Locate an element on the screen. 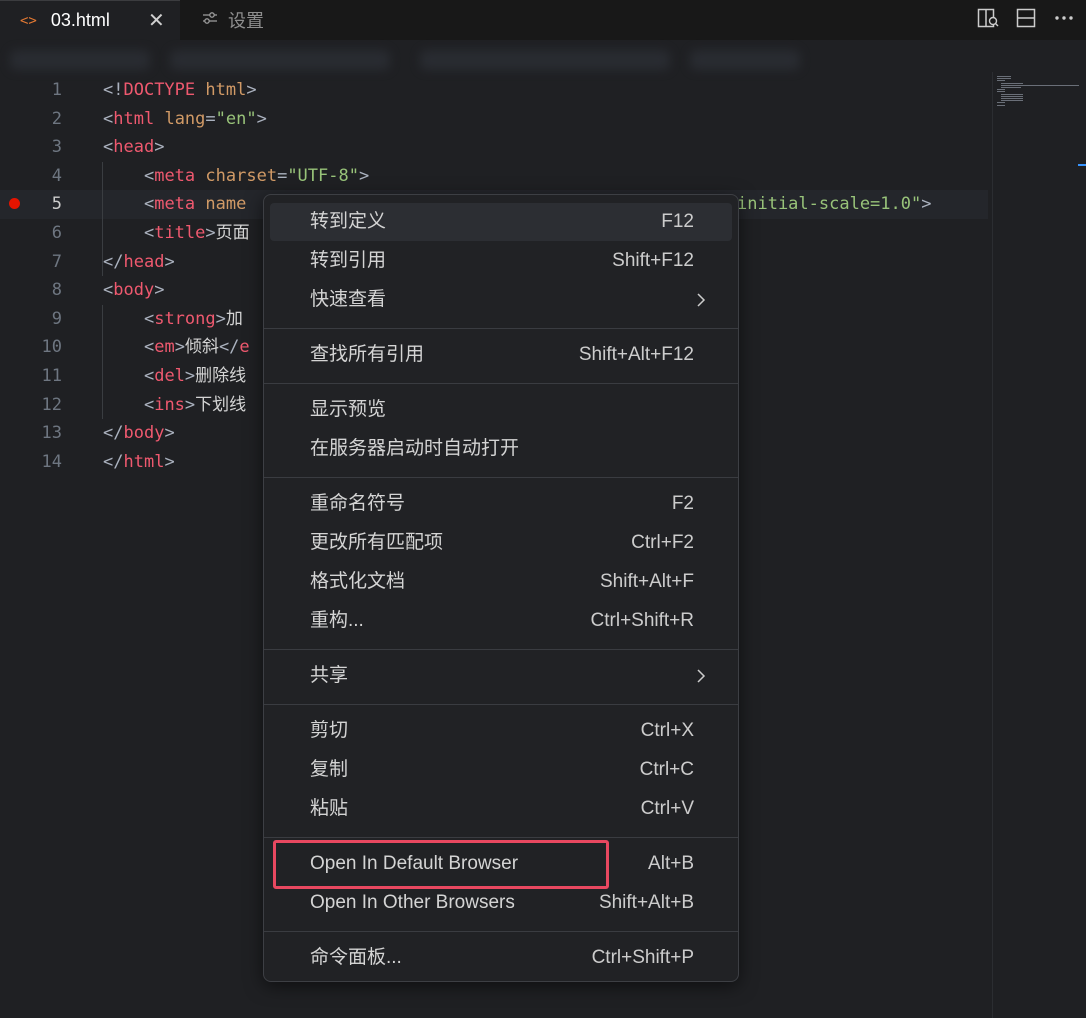 The width and height of the screenshot is (1086, 1018). line-number: 7 is located at coordinates (56, 261).